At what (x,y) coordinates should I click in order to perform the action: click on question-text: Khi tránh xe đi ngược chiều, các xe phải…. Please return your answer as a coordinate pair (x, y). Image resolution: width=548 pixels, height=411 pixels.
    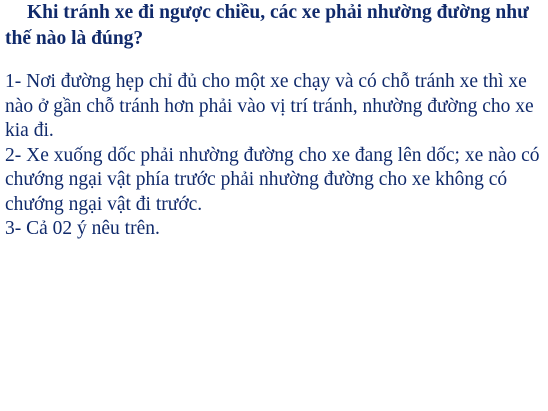
    Looking at the image, I should click on (267, 25).